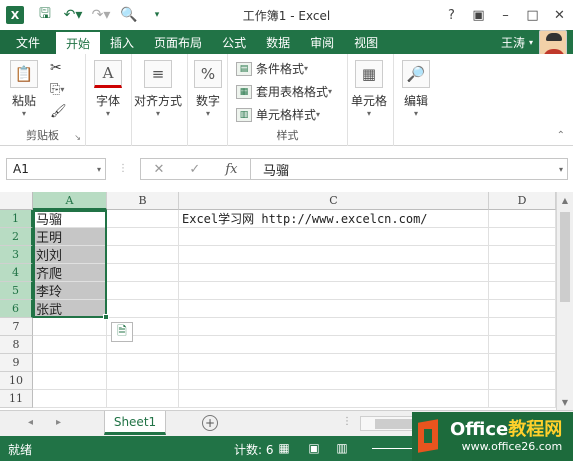 The width and height of the screenshot is (573, 461). I want to click on vertical-scrollbar: ▲ ▼, so click(564, 301).